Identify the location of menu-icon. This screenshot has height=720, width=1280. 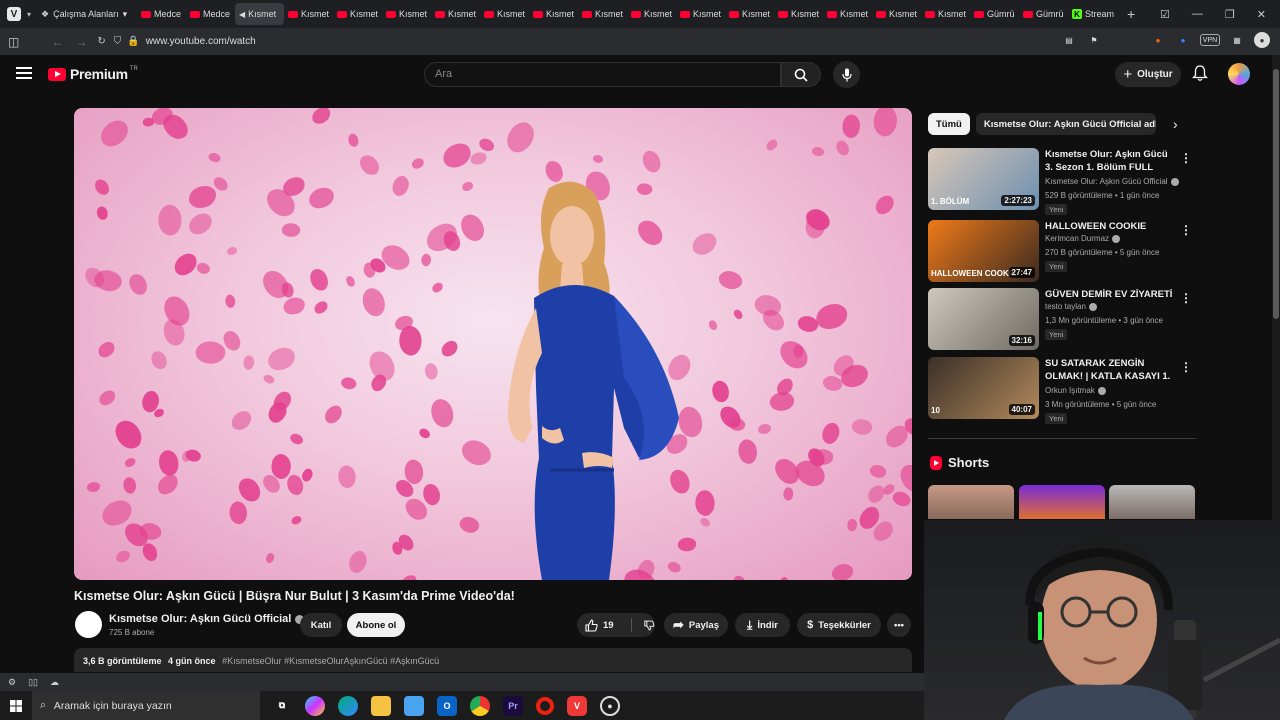
(24, 73).